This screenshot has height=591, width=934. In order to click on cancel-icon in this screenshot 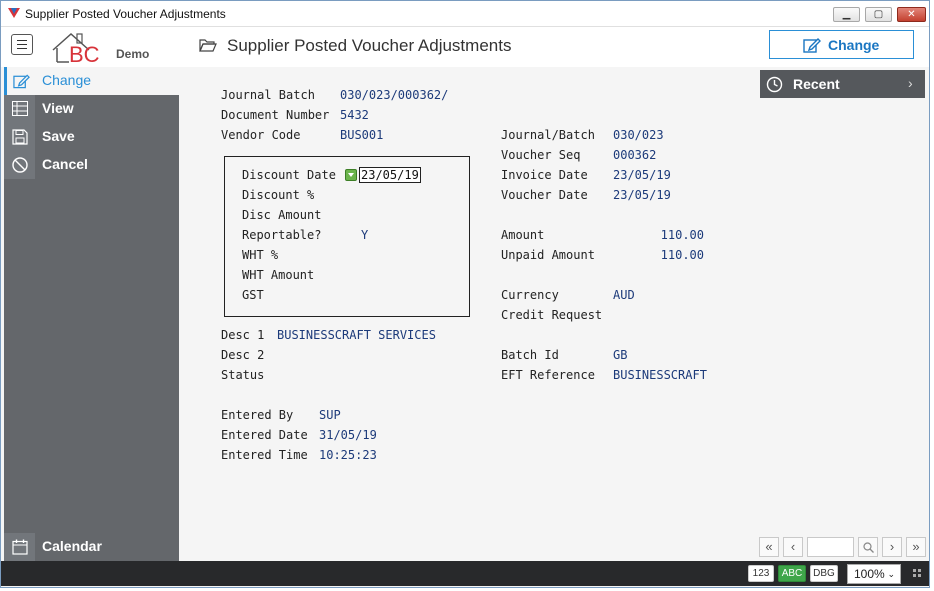, I will do `click(20, 165)`.